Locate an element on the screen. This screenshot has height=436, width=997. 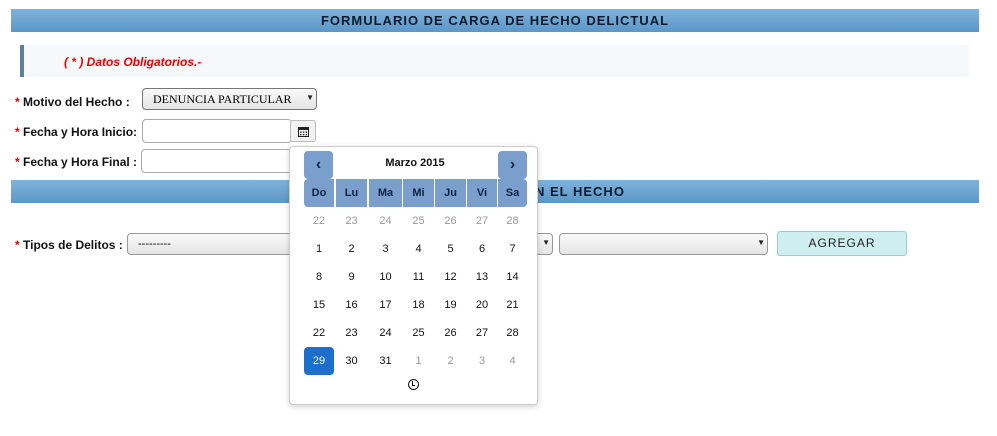
fecha-inicio-label-row: * Fecha y Hora Inicio: is located at coordinates (76, 132).